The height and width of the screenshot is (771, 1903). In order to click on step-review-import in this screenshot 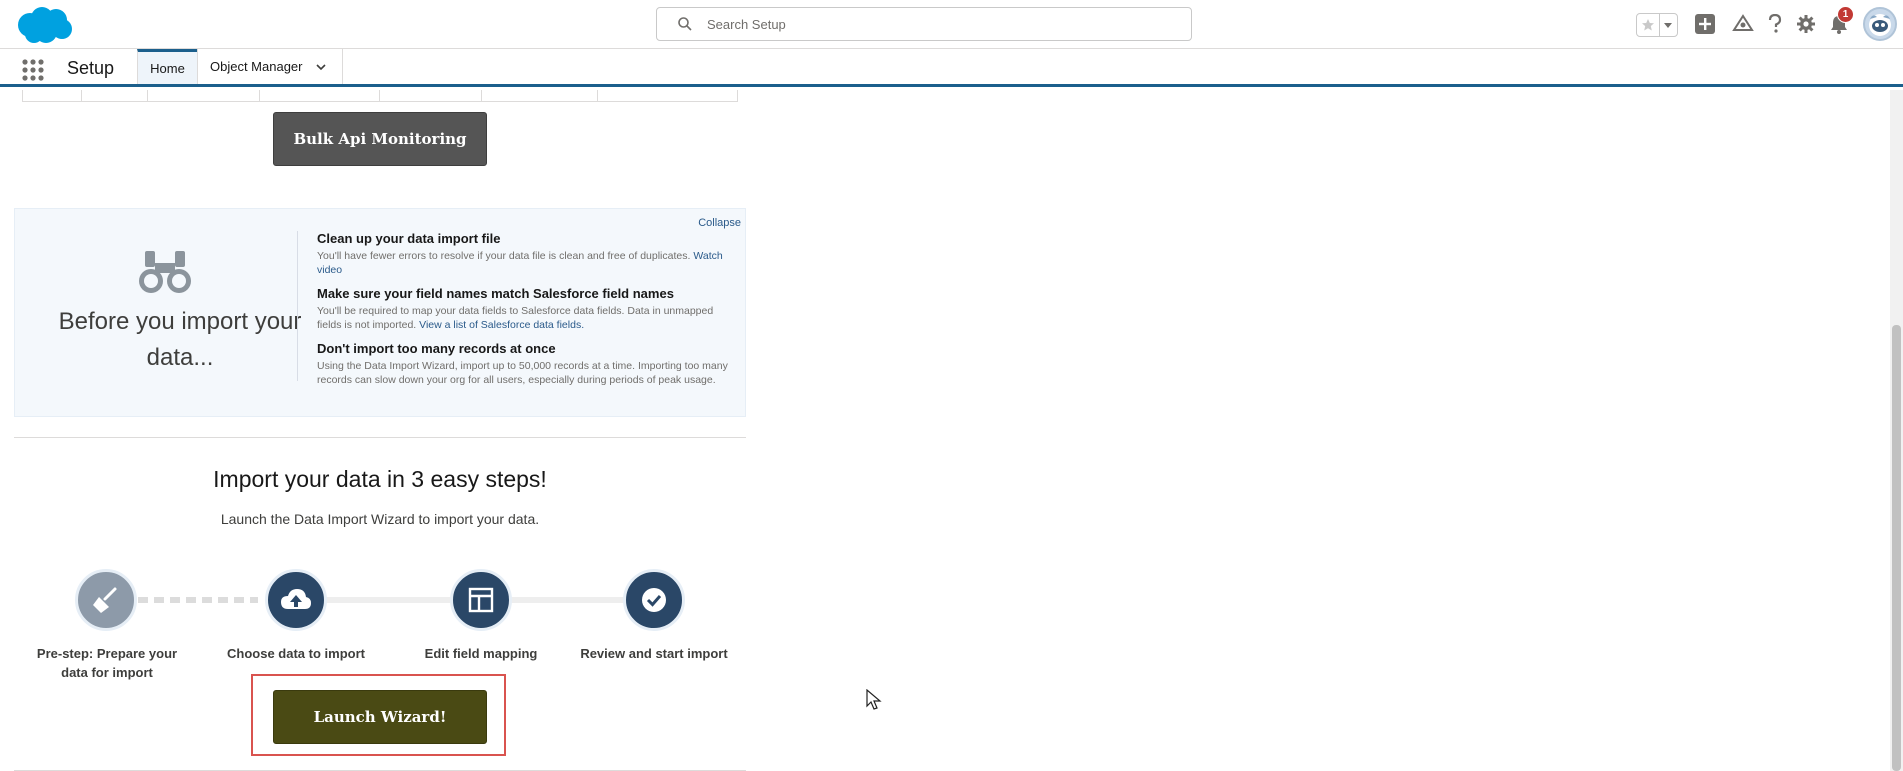, I will do `click(654, 600)`.